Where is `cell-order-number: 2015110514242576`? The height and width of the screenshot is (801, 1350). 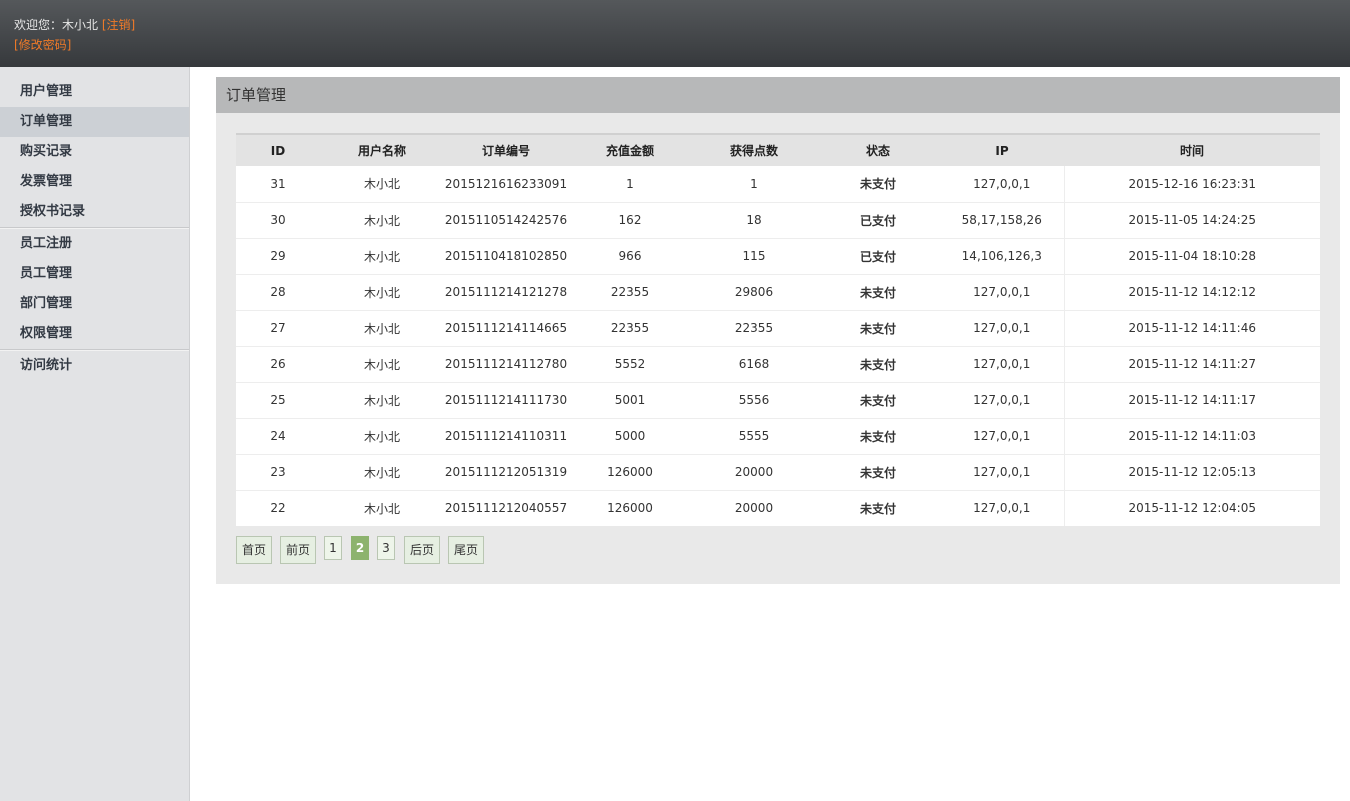
cell-order-number: 2015110514242576 is located at coordinates (506, 220).